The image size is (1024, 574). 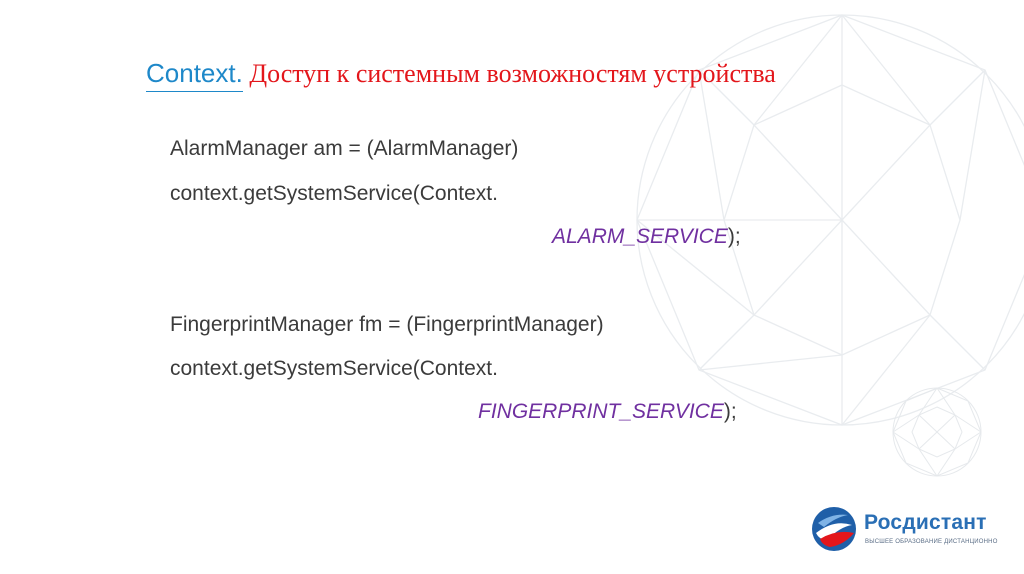 I want to click on logo-name: Росдистант, so click(x=925, y=522).